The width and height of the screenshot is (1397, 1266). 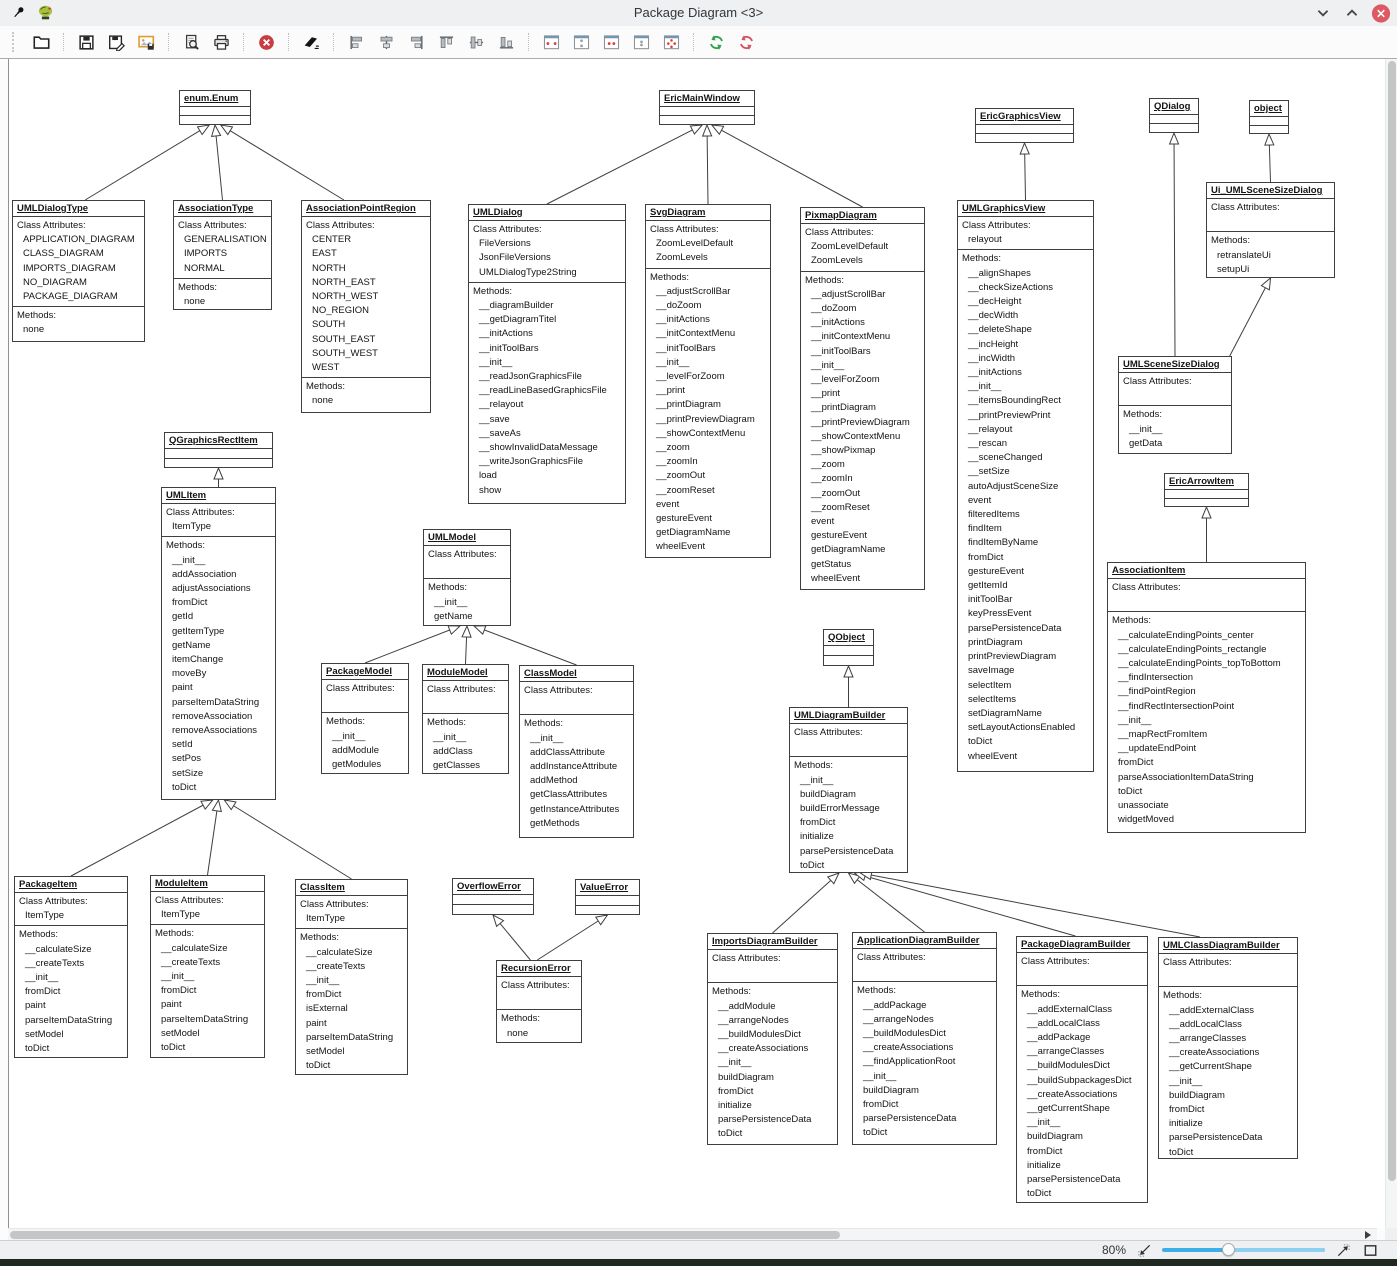 I want to click on set-size-button, so click(x=671, y=42).